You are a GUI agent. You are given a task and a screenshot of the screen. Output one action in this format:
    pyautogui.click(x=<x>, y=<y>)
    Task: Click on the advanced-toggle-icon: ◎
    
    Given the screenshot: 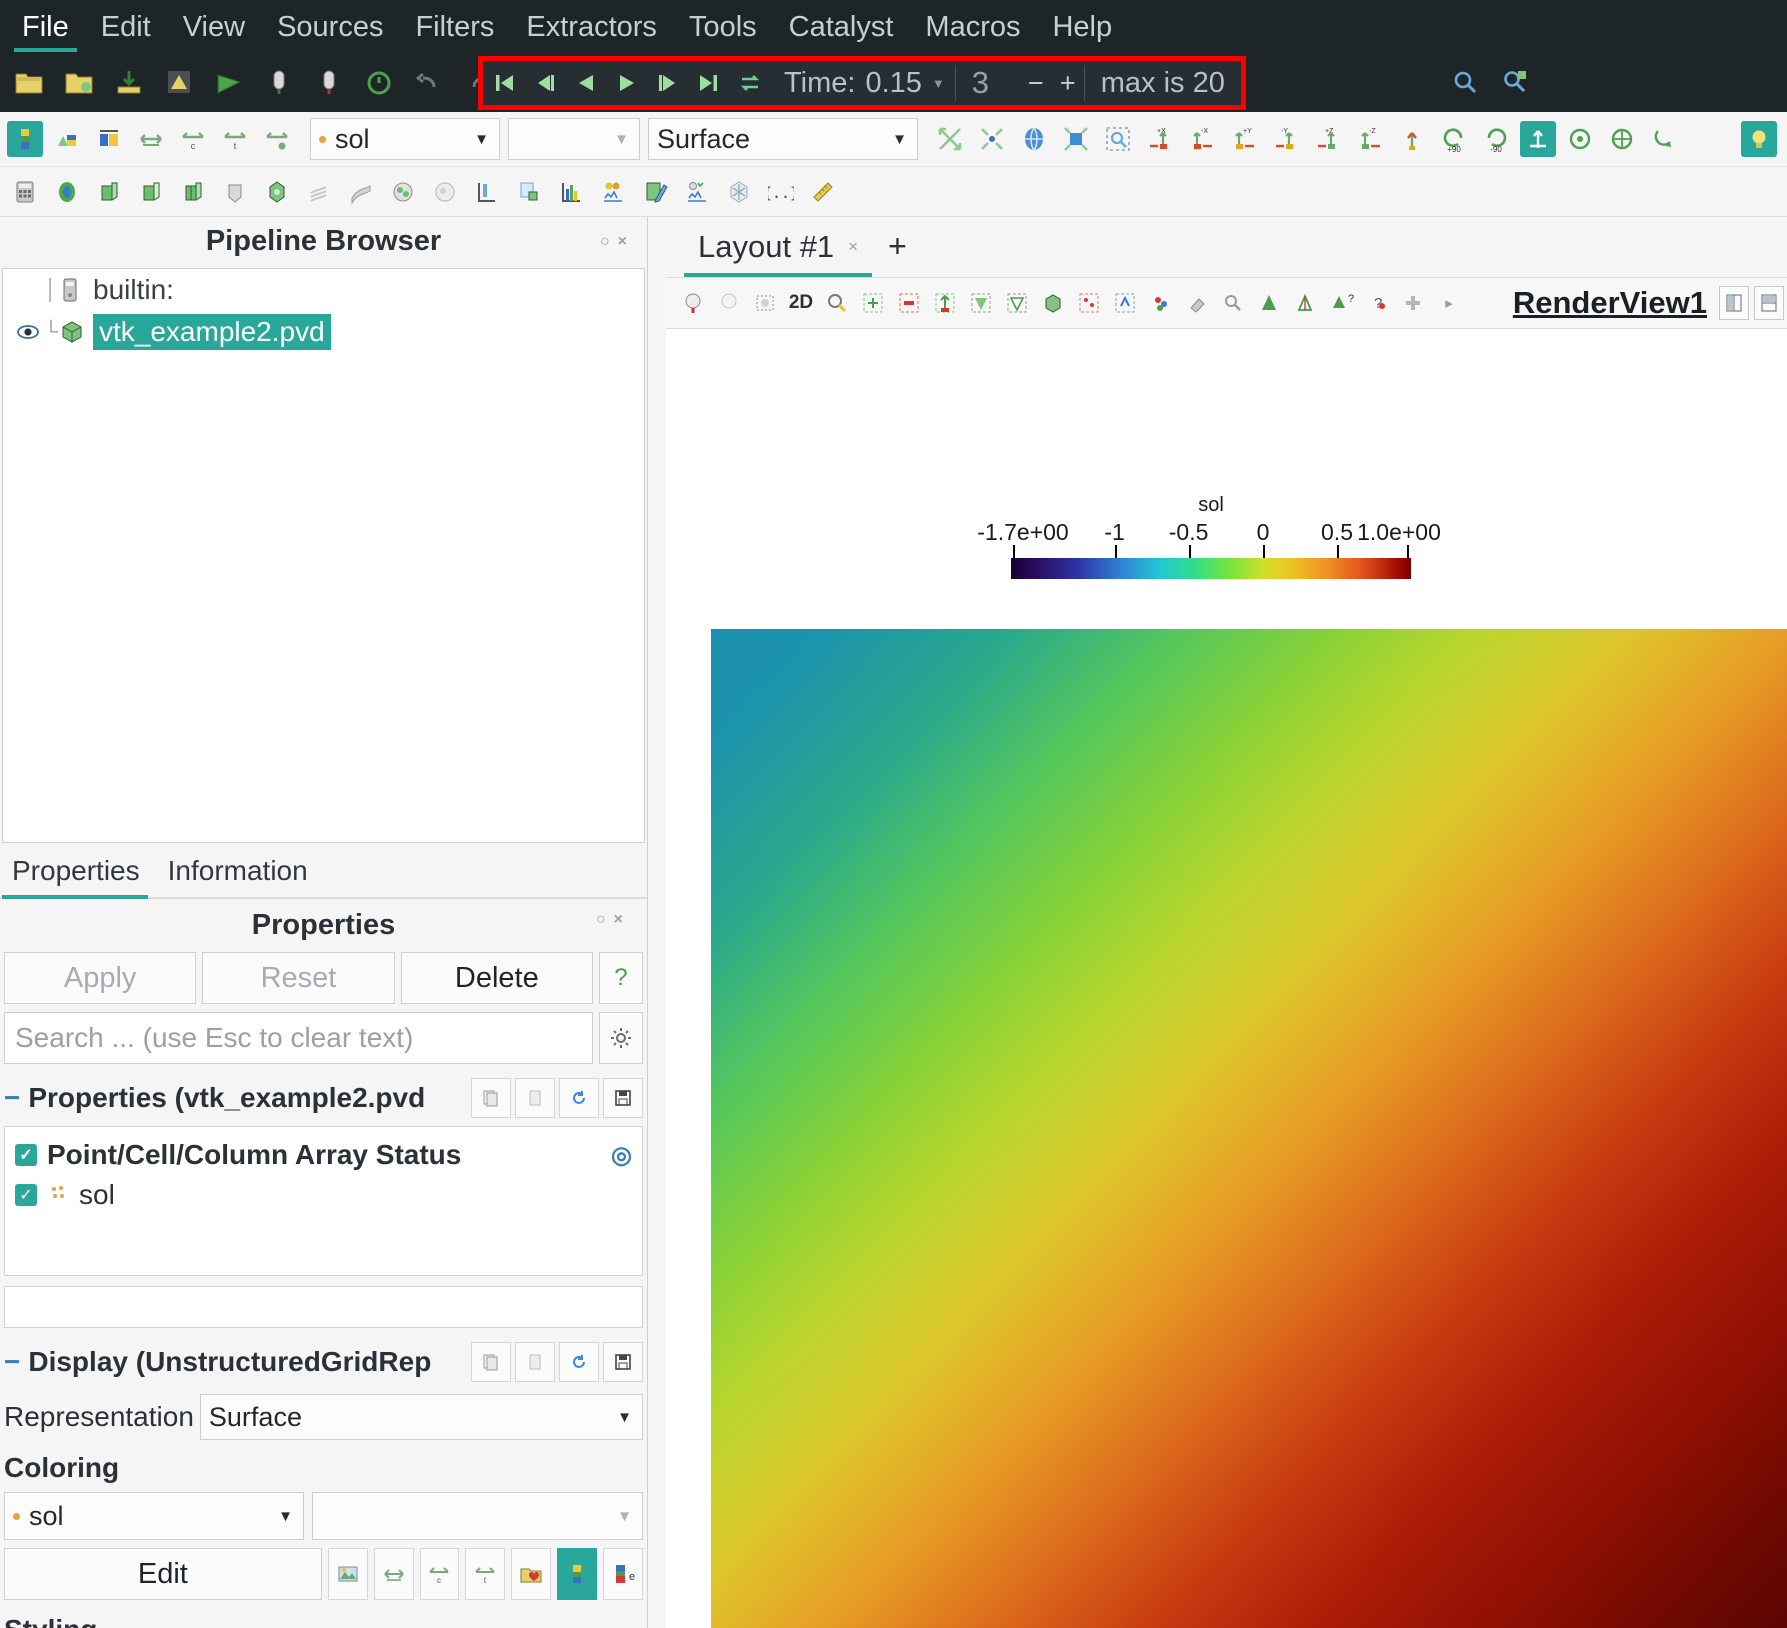 What is the action you would take?
    pyautogui.click(x=621, y=1155)
    